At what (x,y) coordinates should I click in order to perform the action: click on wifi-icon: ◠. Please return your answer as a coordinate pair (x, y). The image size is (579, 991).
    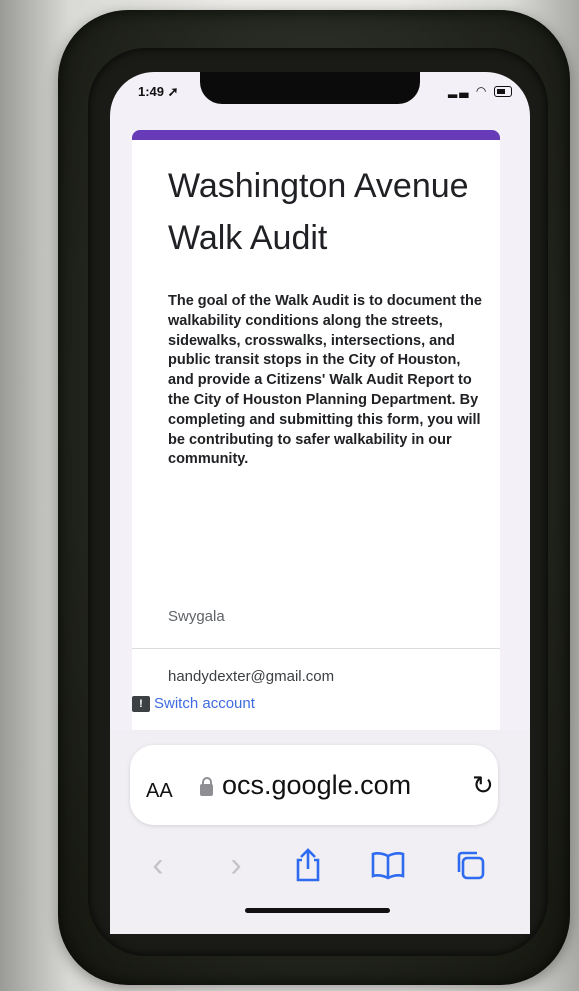
    Looking at the image, I should click on (482, 91).